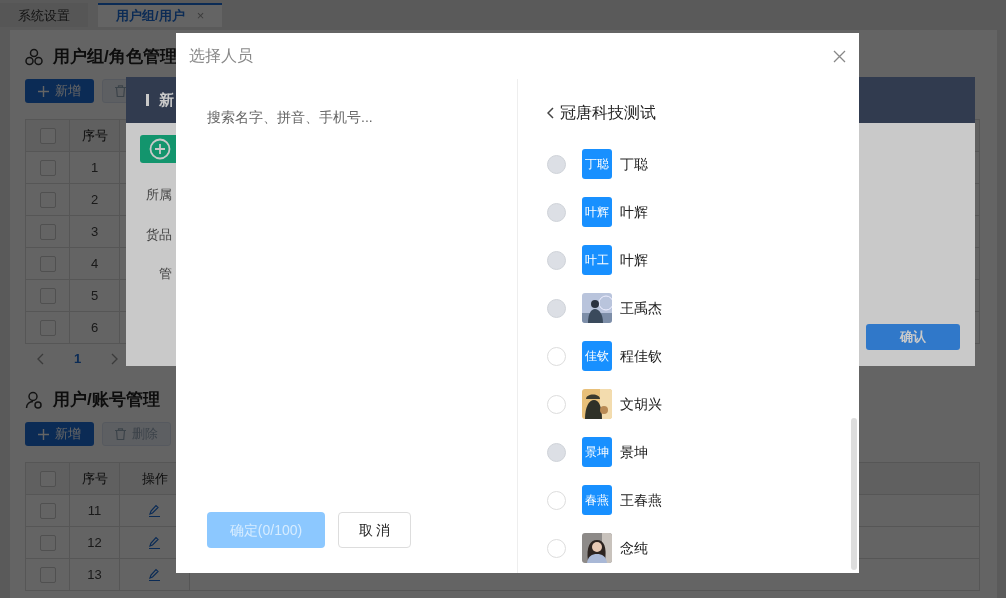 The height and width of the screenshot is (598, 1006). I want to click on person-name: 丁聪, so click(634, 164).